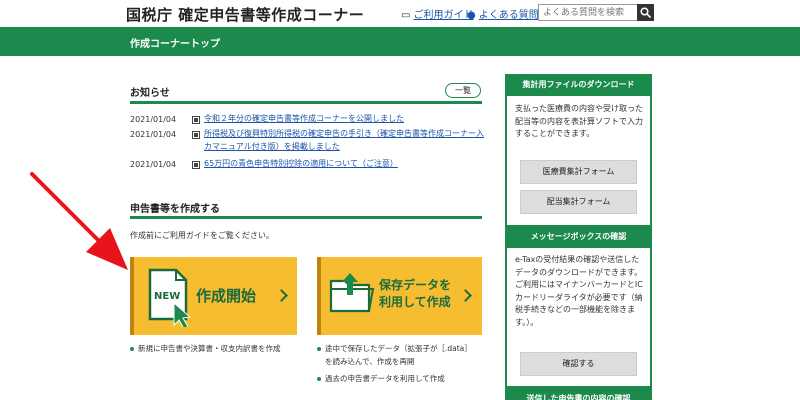 The width and height of the screenshot is (800, 400). I want to click on guide-link: ▭ ご利用ガイド, so click(437, 13).